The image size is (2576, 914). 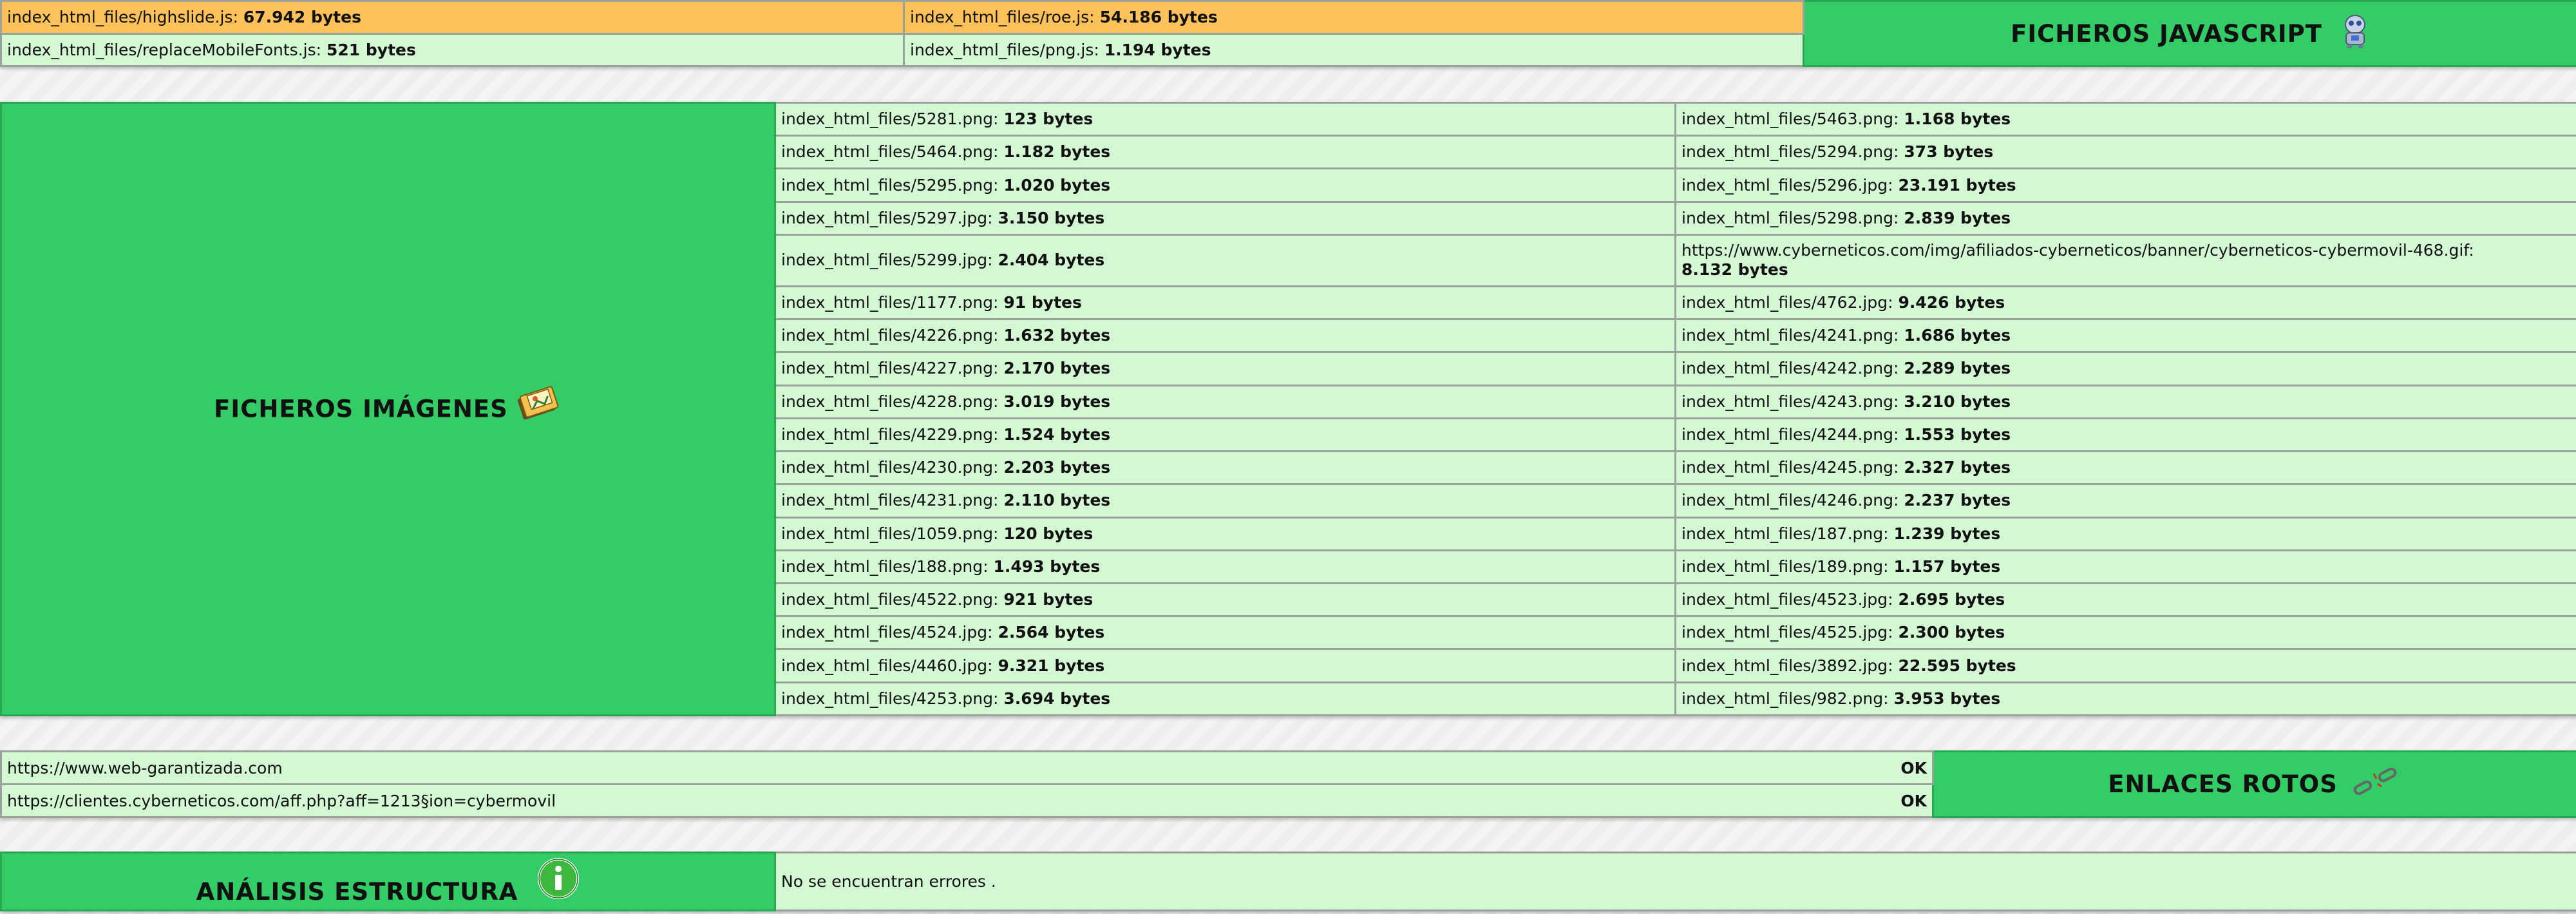 I want to click on image-file-size: 91 bytes, so click(x=1042, y=302).